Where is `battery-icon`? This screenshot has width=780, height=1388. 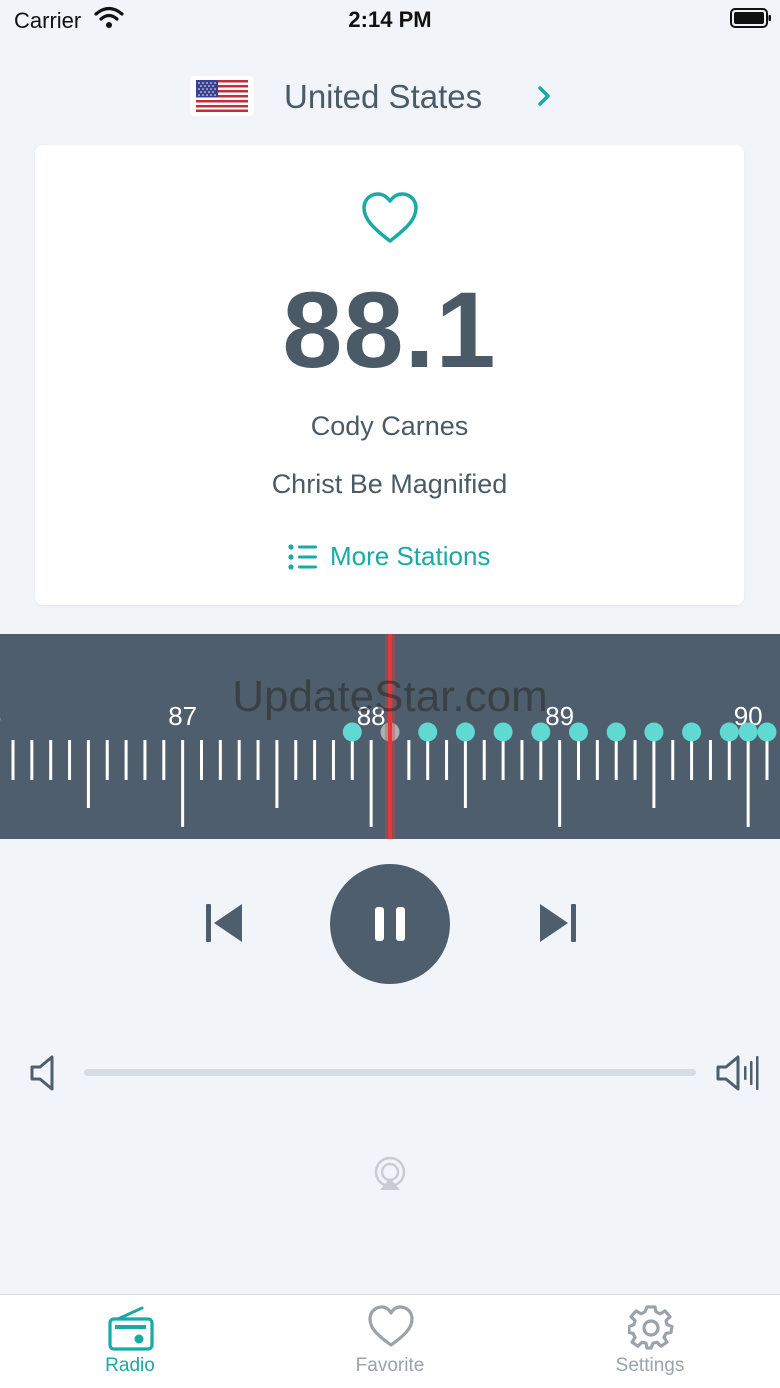
battery-icon is located at coordinates (750, 18).